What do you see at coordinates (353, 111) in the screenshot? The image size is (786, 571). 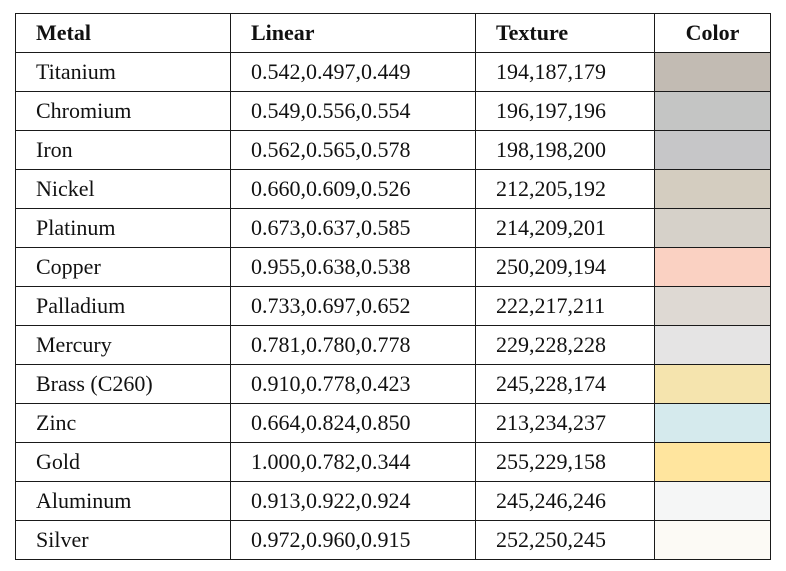 I see `cell-linear: 0.549,0.556,0.554` at bounding box center [353, 111].